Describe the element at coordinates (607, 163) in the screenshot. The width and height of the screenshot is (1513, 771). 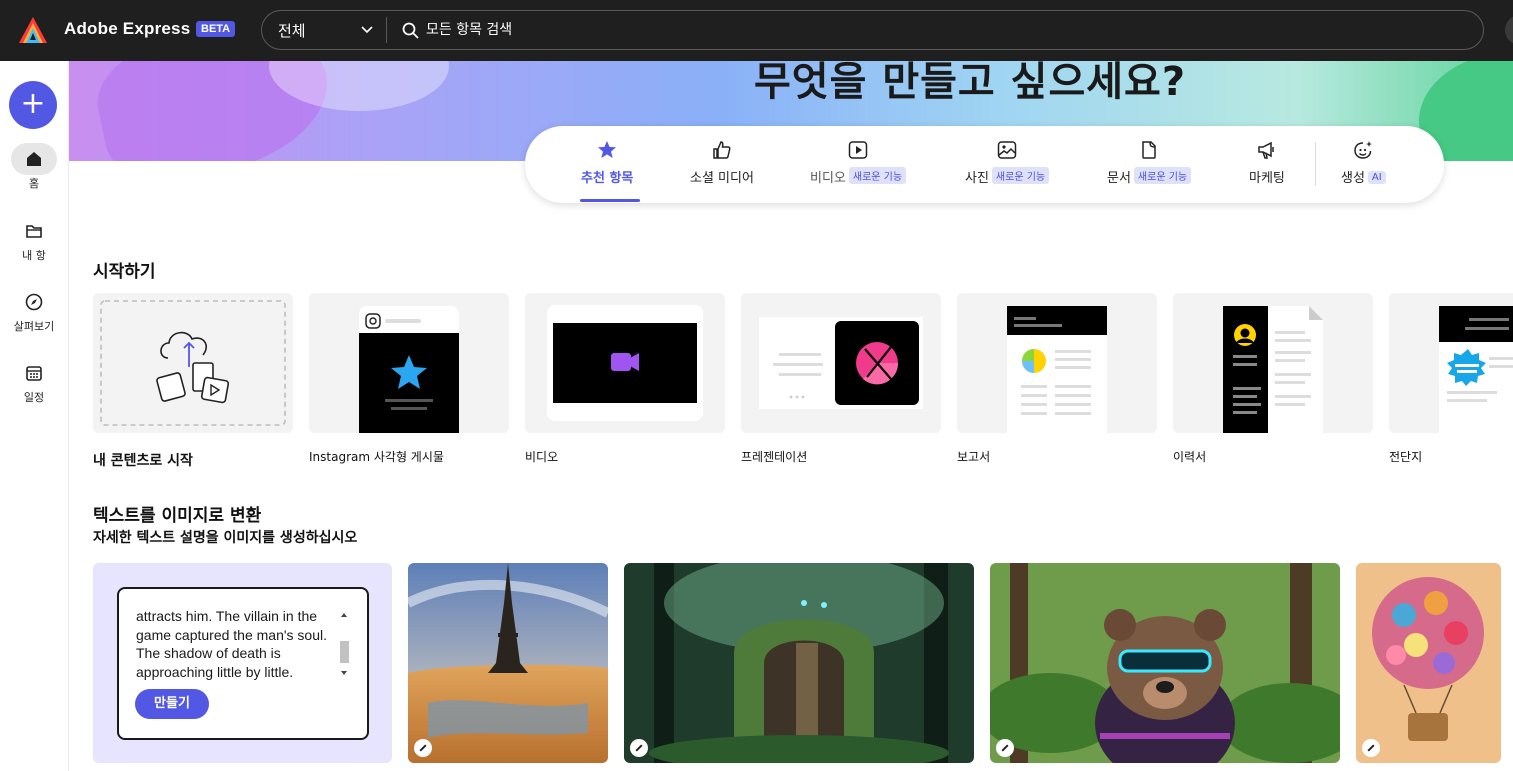
I see `tab-recommended: 추천 항목` at that location.